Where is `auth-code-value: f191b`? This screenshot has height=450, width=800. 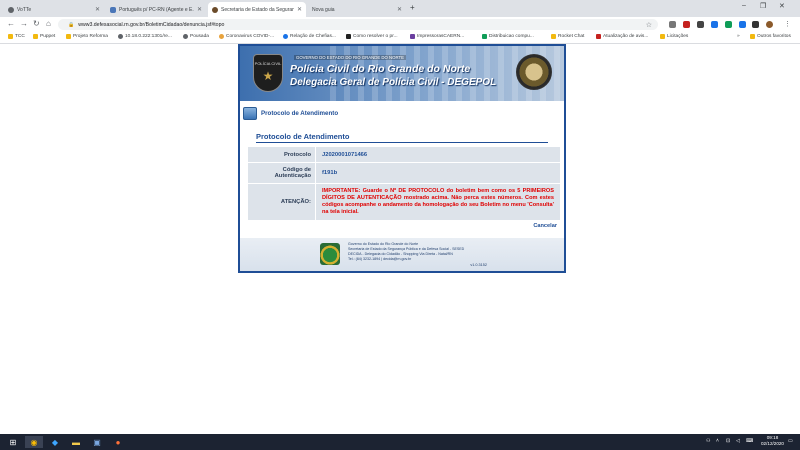
auth-code-value: f191b is located at coordinates (438, 173).